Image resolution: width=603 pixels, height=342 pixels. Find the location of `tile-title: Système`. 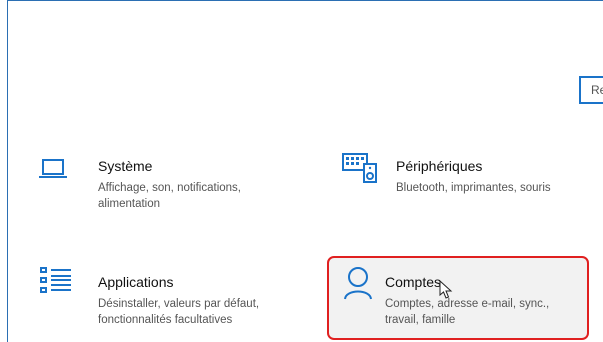

tile-title: Système is located at coordinates (125, 166).